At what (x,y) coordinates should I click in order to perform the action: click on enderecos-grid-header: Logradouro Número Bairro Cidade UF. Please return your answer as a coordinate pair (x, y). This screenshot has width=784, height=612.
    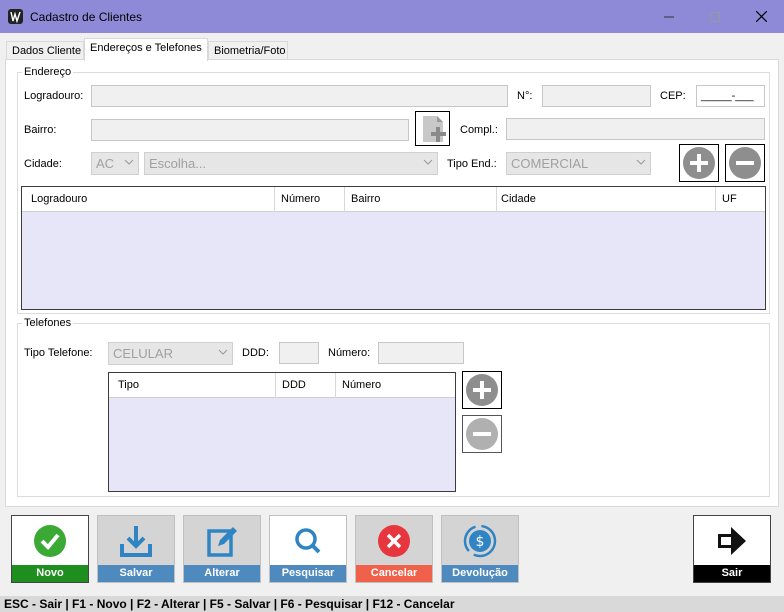
    Looking at the image, I should click on (393, 199).